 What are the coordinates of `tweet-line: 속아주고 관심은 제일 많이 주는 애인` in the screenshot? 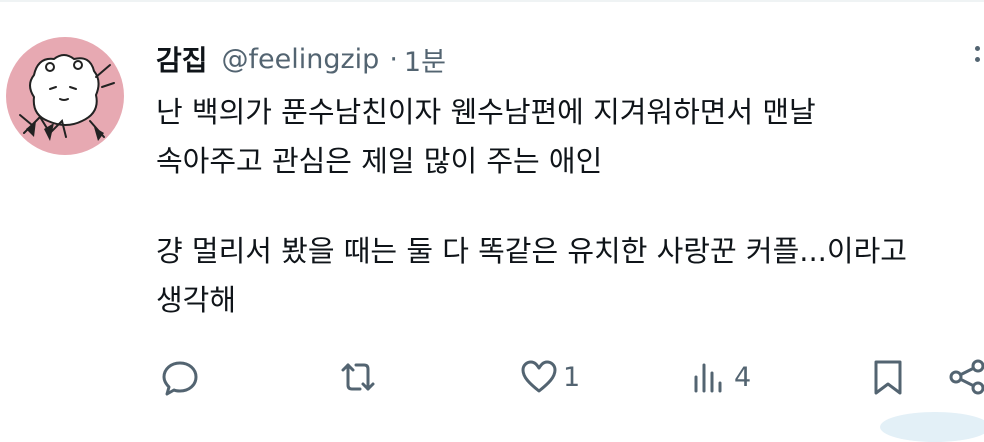 It's located at (379, 161).